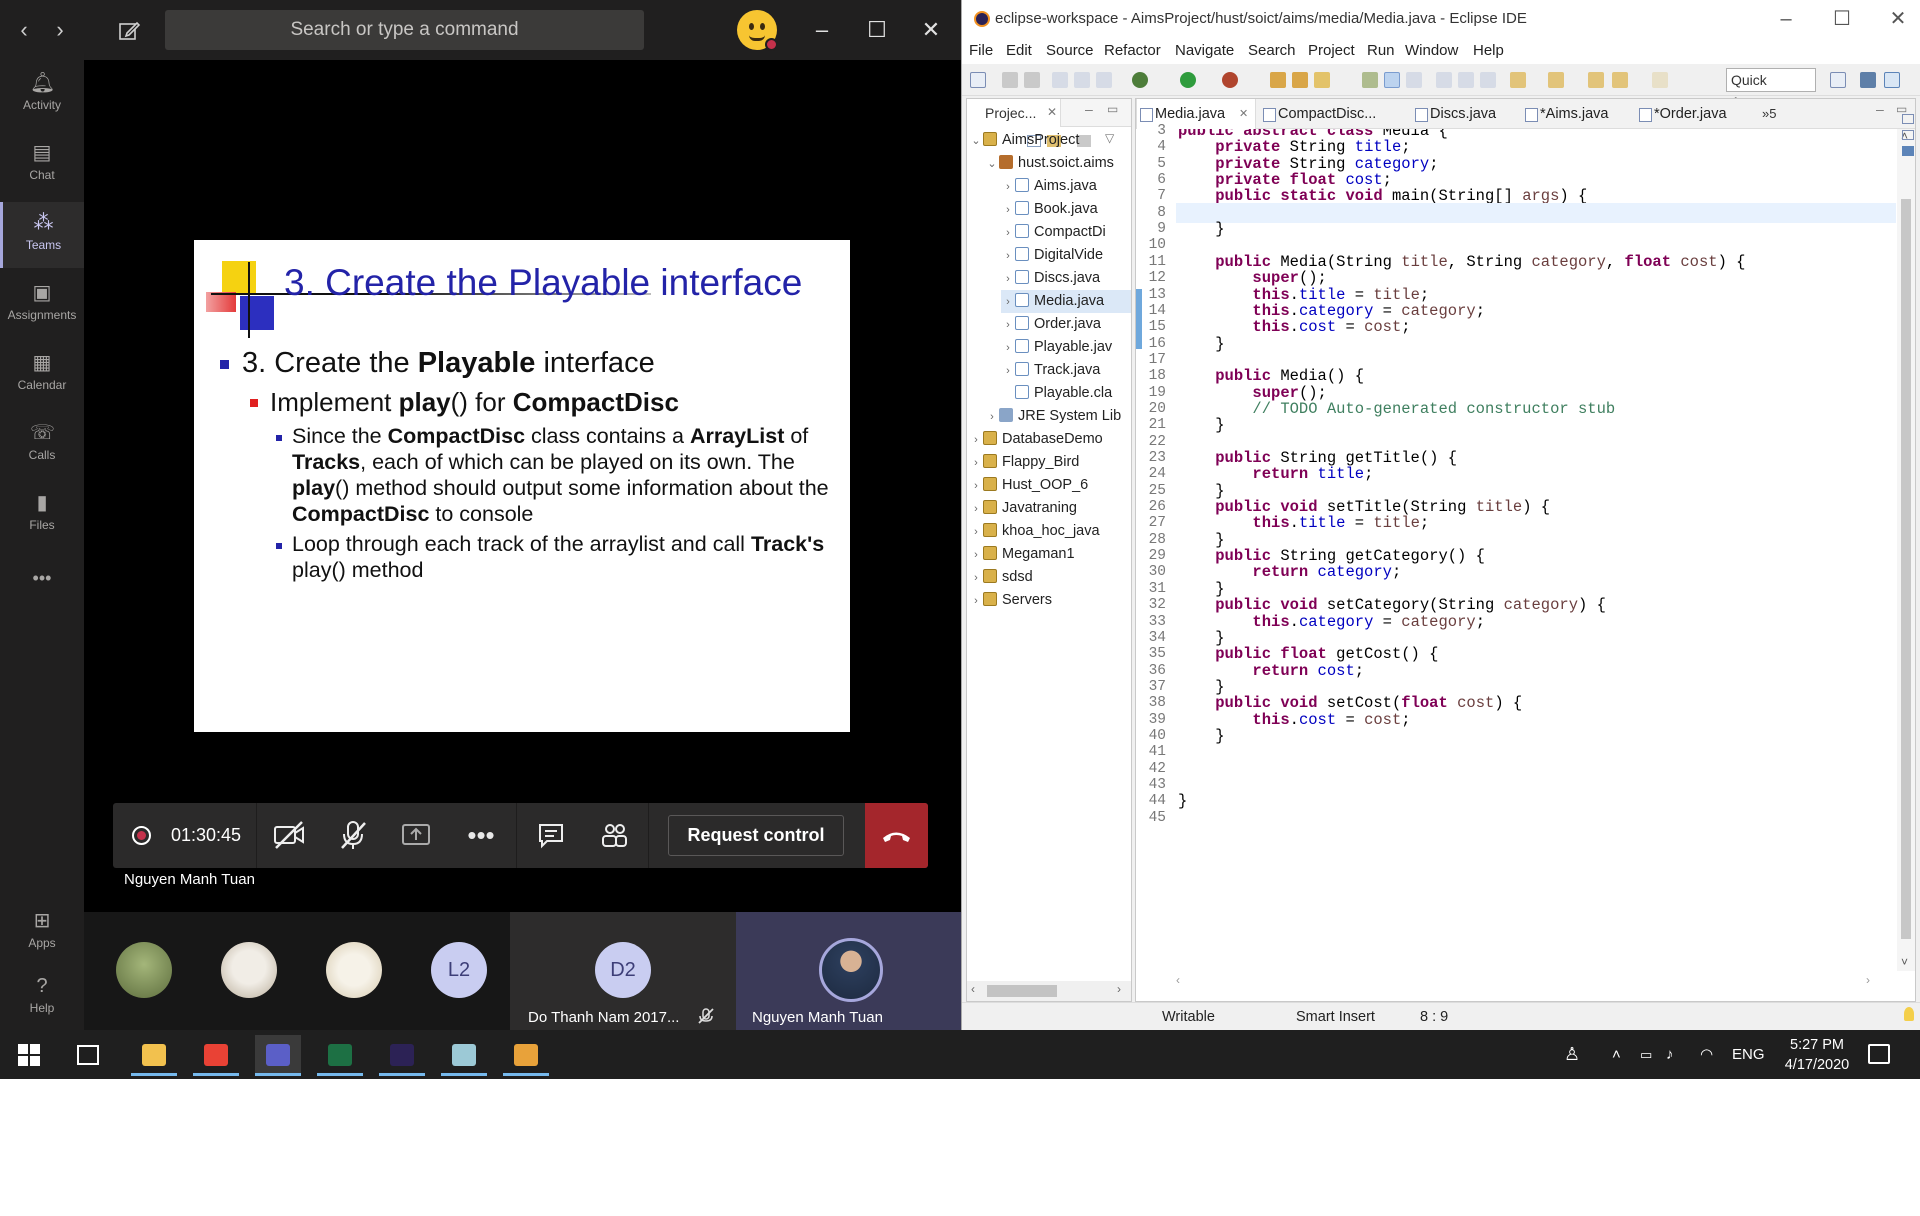 Image resolution: width=1920 pixels, height=1216 pixels. Describe the element at coordinates (1050, 140) in the screenshot. I see `tree-item: ⌄ AimsProject` at that location.